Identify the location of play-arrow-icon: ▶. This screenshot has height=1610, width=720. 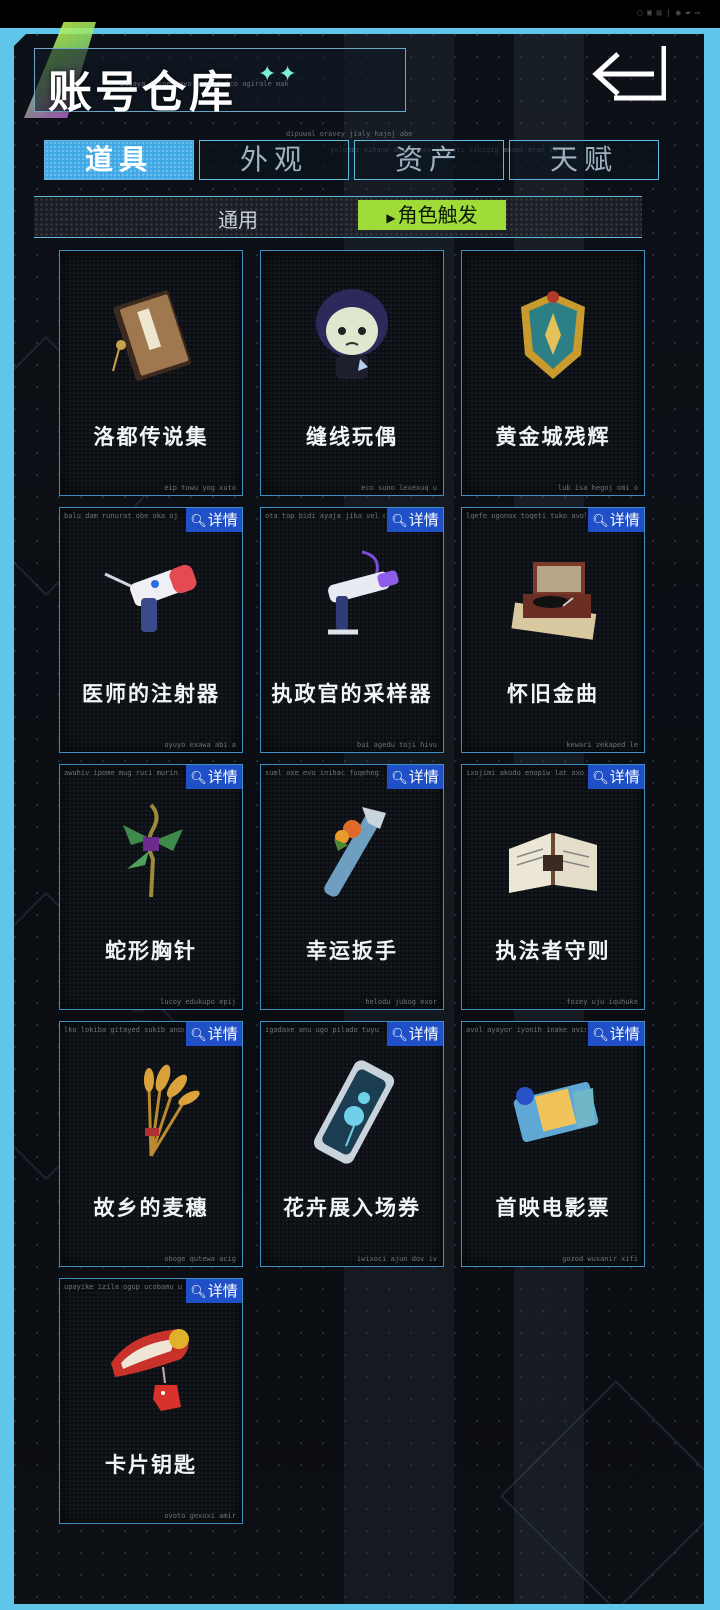
(391, 218).